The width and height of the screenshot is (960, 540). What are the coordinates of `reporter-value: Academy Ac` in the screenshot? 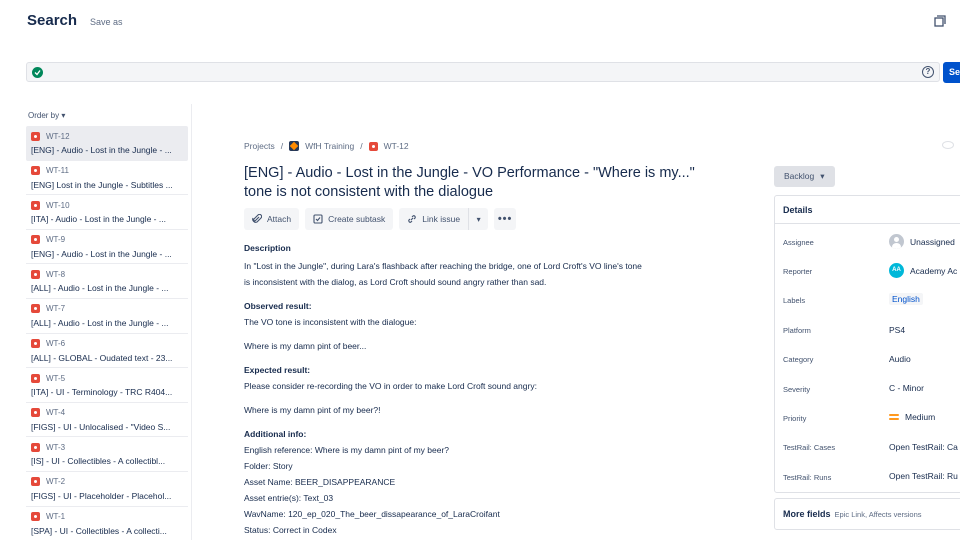 It's located at (934, 270).